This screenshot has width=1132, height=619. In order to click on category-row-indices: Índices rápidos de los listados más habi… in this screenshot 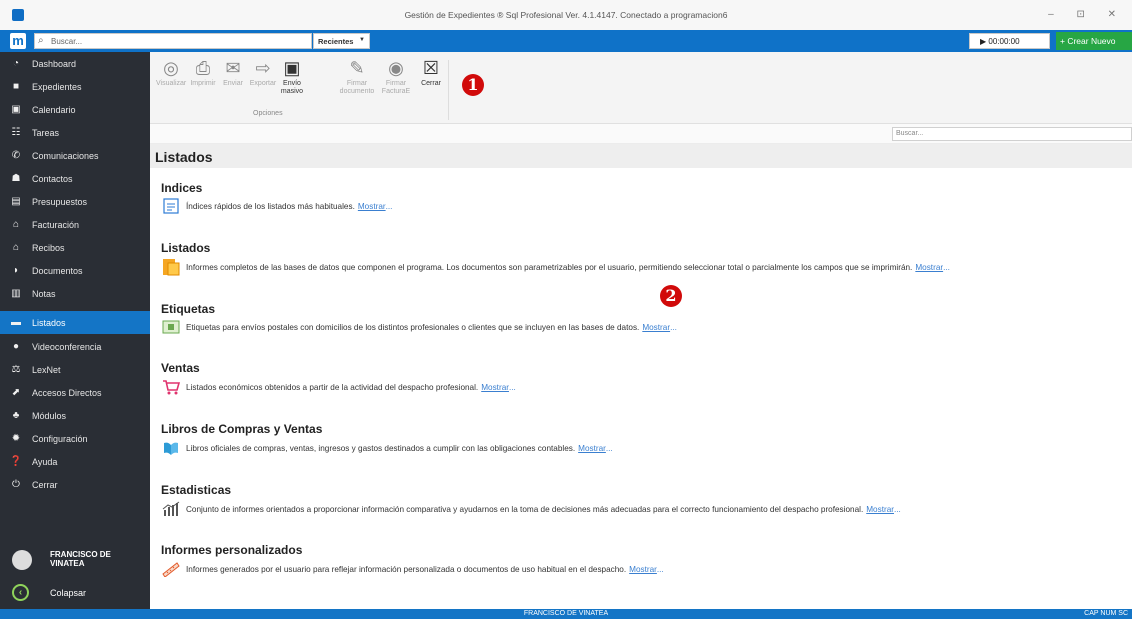, I will do `click(276, 206)`.